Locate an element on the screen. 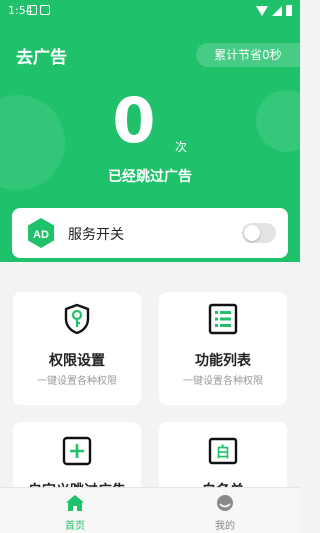  permission-settings-card: 权限设置 一键设置各种权限 is located at coordinates (77, 348).